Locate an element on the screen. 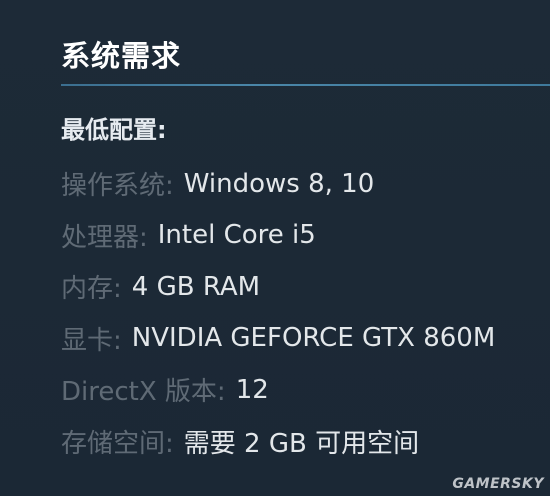 The height and width of the screenshot is (496, 550). requirement-value-directx: 12 is located at coordinates (252, 389).